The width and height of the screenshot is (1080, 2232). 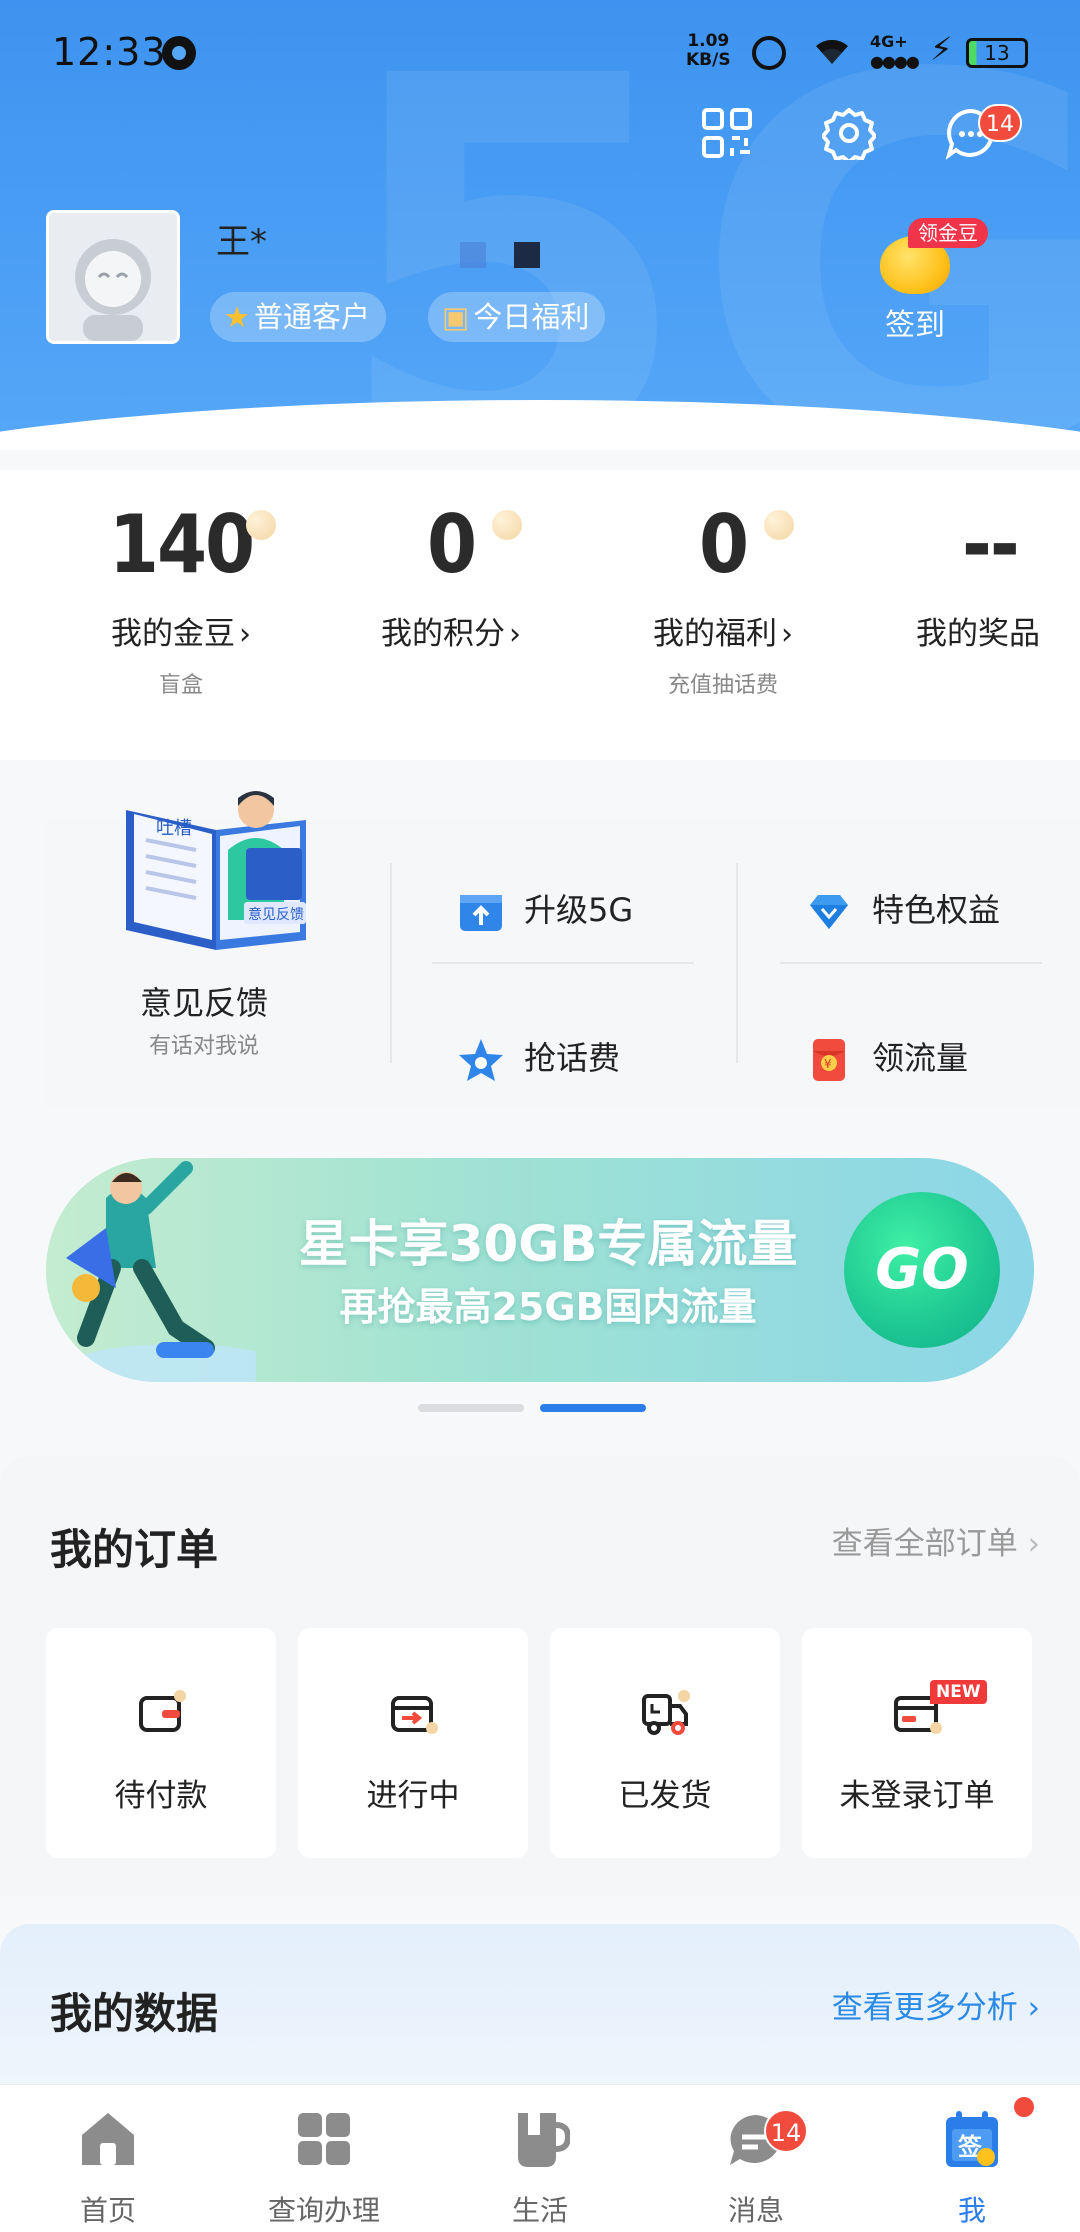 What do you see at coordinates (312, 317) in the screenshot?
I see `customer-level-label: 普通客户` at bounding box center [312, 317].